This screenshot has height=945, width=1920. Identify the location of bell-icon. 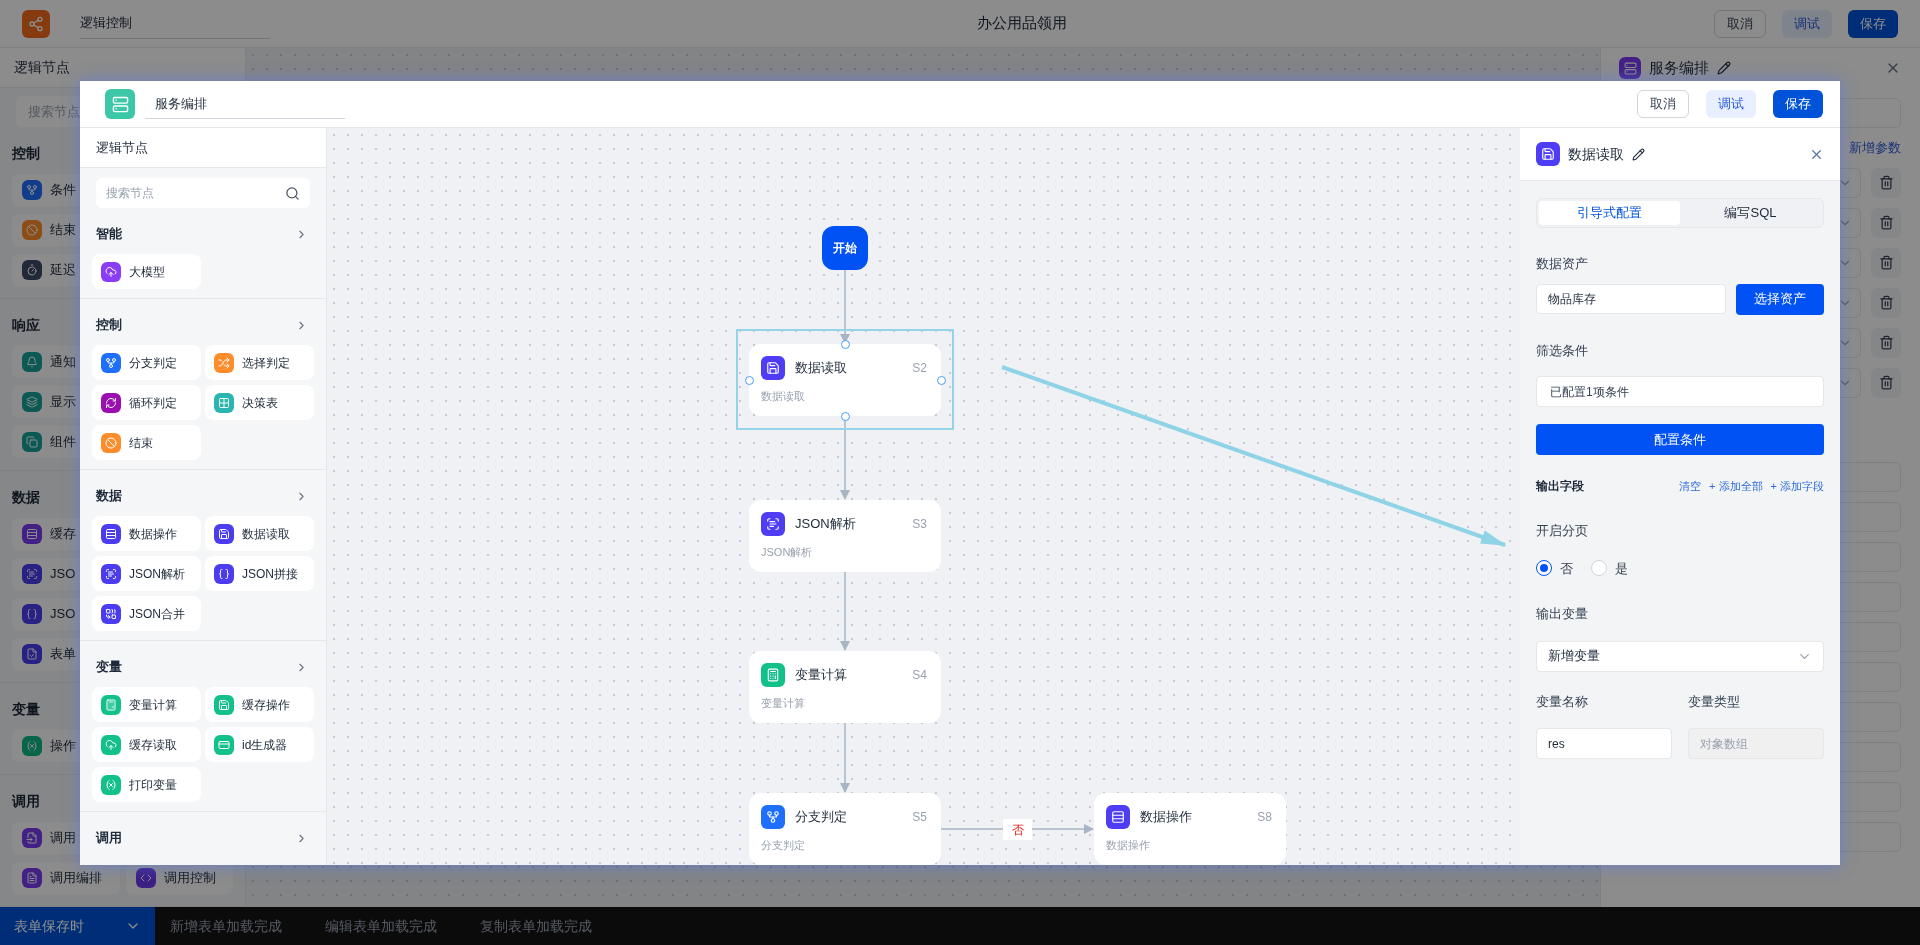
(32, 362).